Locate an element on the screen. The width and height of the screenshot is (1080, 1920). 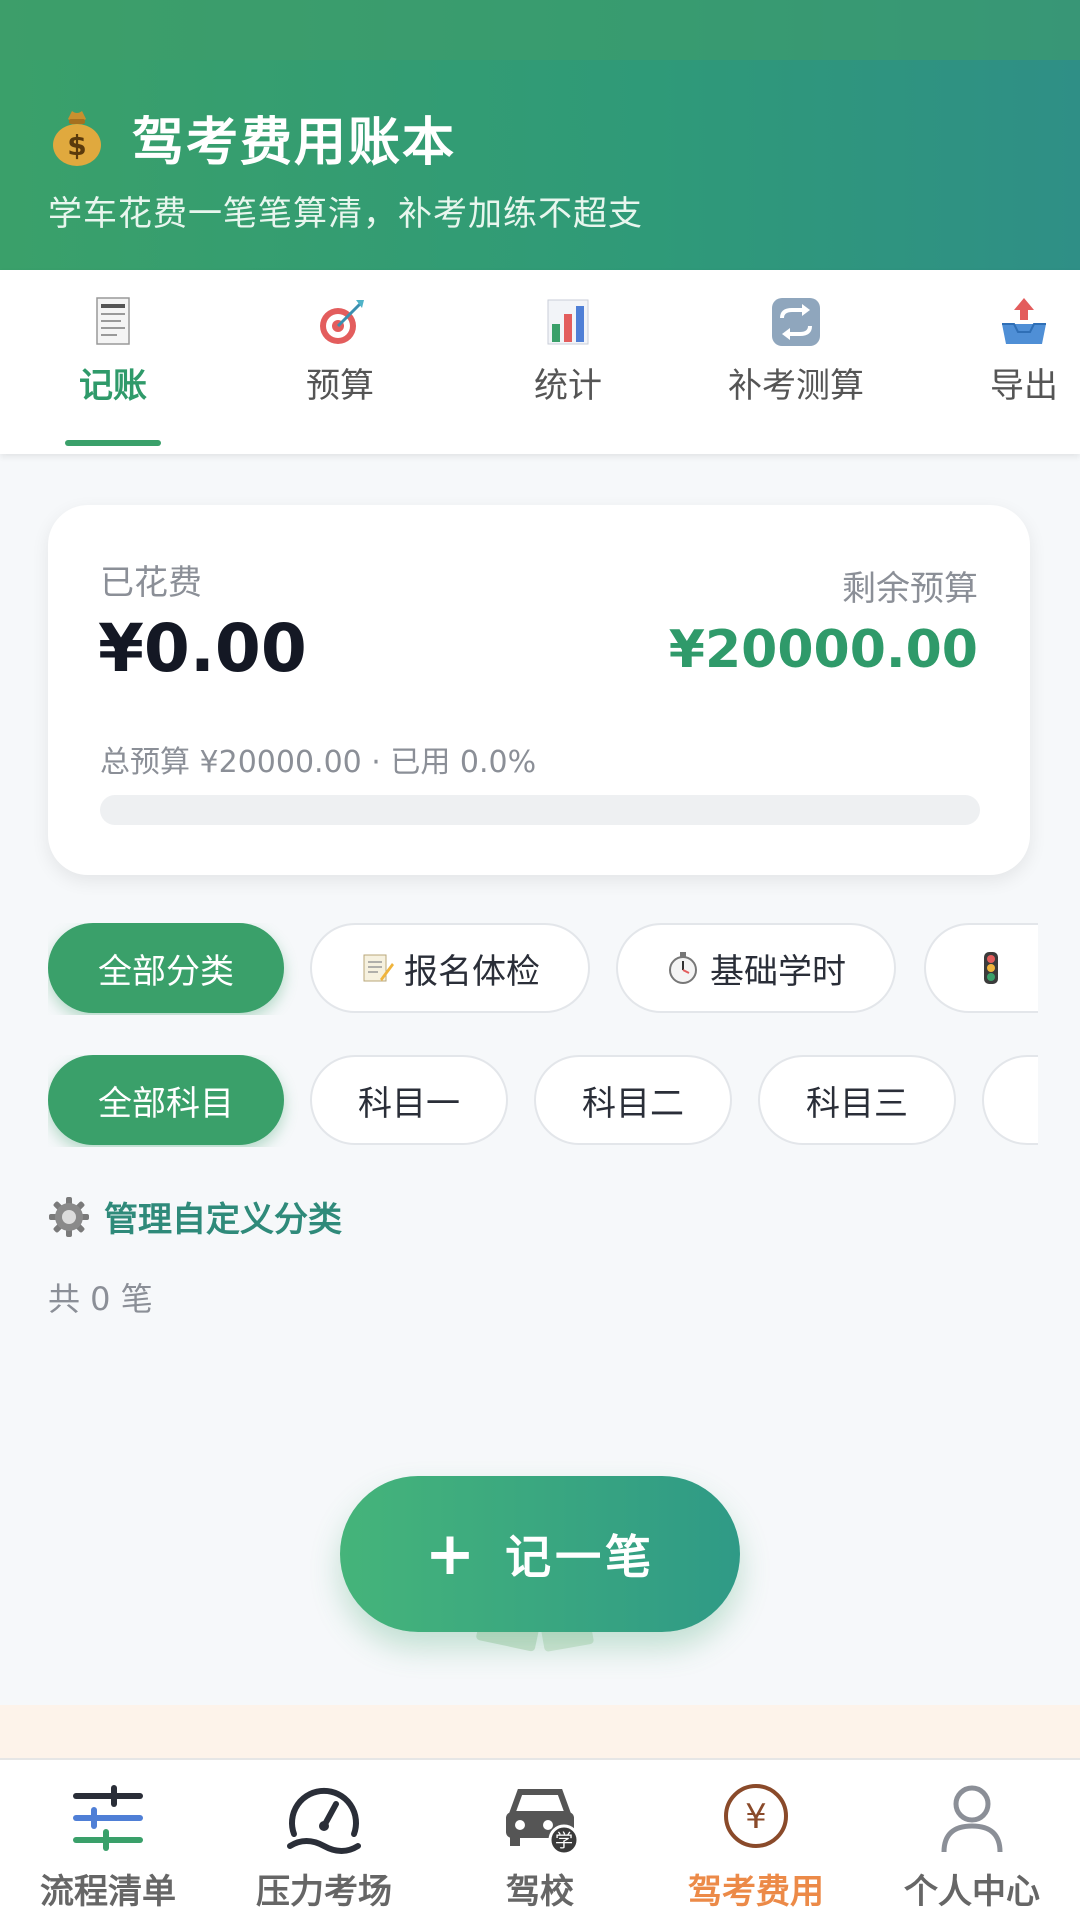
feature-tabs: 记账 预算 统计 补考测算 导出 is located at coordinates (540, 362).